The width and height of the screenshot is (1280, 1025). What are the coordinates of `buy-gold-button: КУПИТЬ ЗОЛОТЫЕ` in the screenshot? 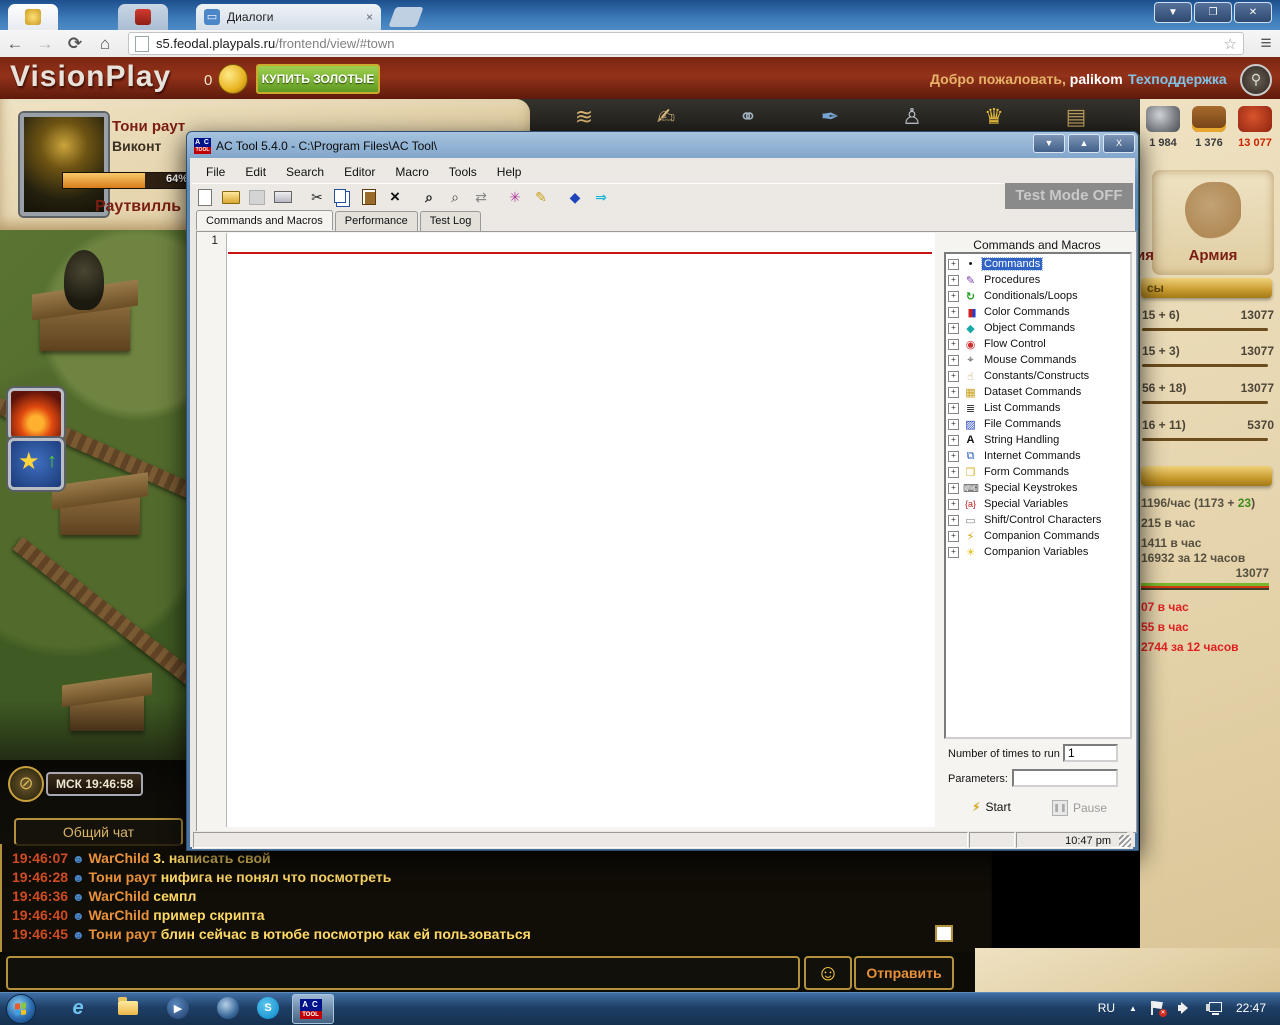 It's located at (318, 79).